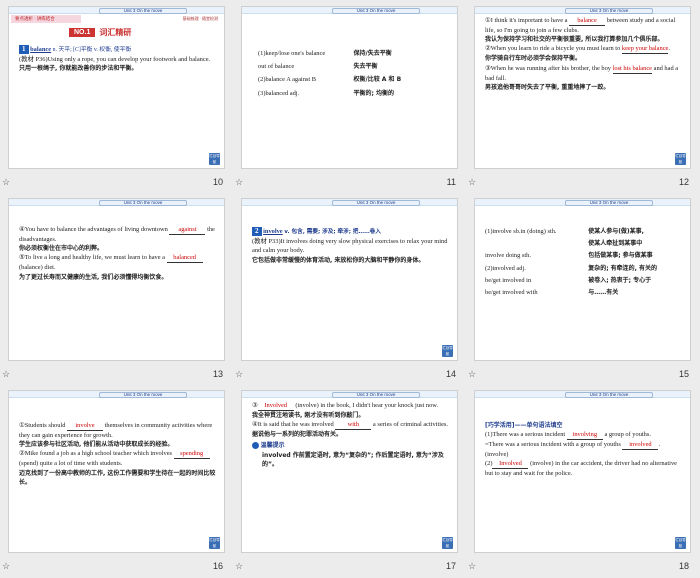 The image size is (700, 578). I want to click on translation: 只用一根绳子, 你就能改善你的步法和平衡。, so click(78, 69).